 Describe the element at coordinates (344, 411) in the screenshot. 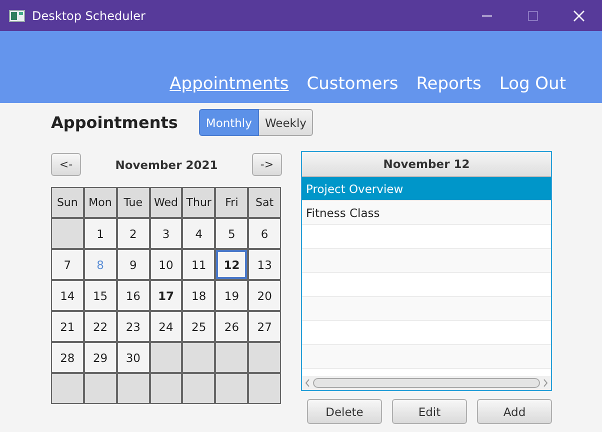

I see `action-button: Delete` at that location.